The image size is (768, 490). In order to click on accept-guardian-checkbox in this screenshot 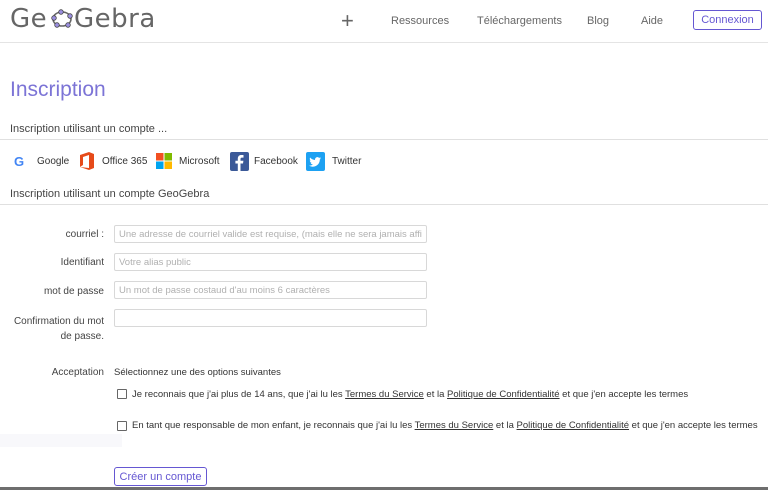, I will do `click(122, 426)`.